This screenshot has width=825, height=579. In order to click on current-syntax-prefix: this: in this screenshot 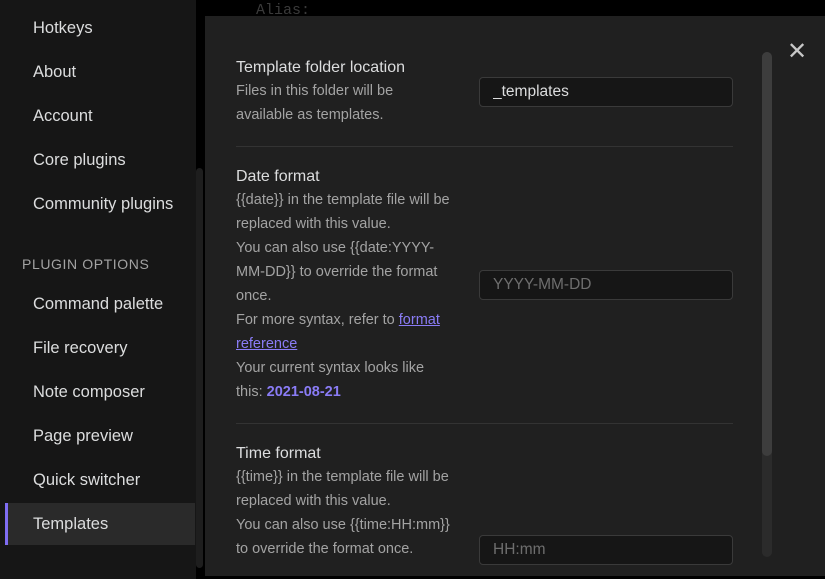, I will do `click(251, 392)`.